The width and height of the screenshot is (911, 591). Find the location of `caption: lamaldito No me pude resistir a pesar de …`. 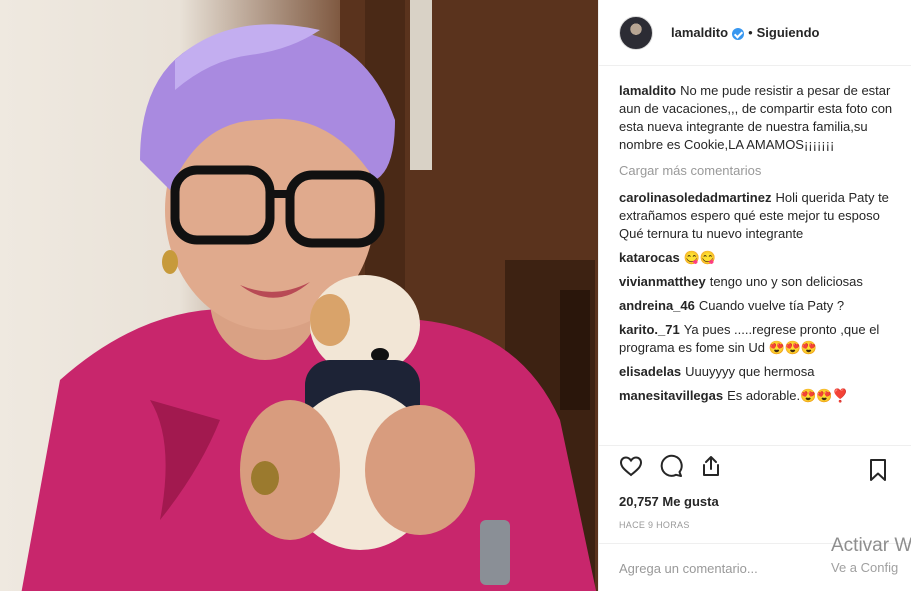

caption: lamaldito No me pude resistir a pesar de … is located at coordinates (761, 118).